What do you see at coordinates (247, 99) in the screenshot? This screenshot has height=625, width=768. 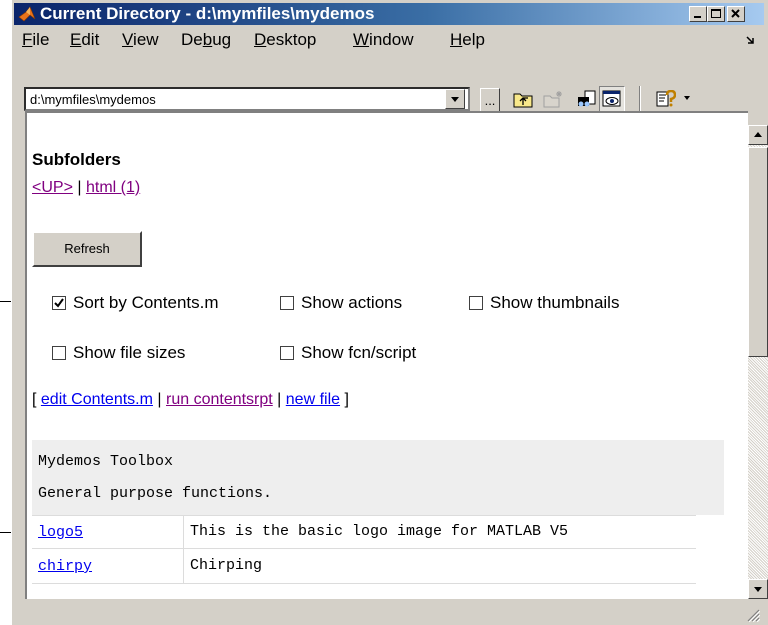 I see `current-directory-field: d:\mymfiles\mydemos` at bounding box center [247, 99].